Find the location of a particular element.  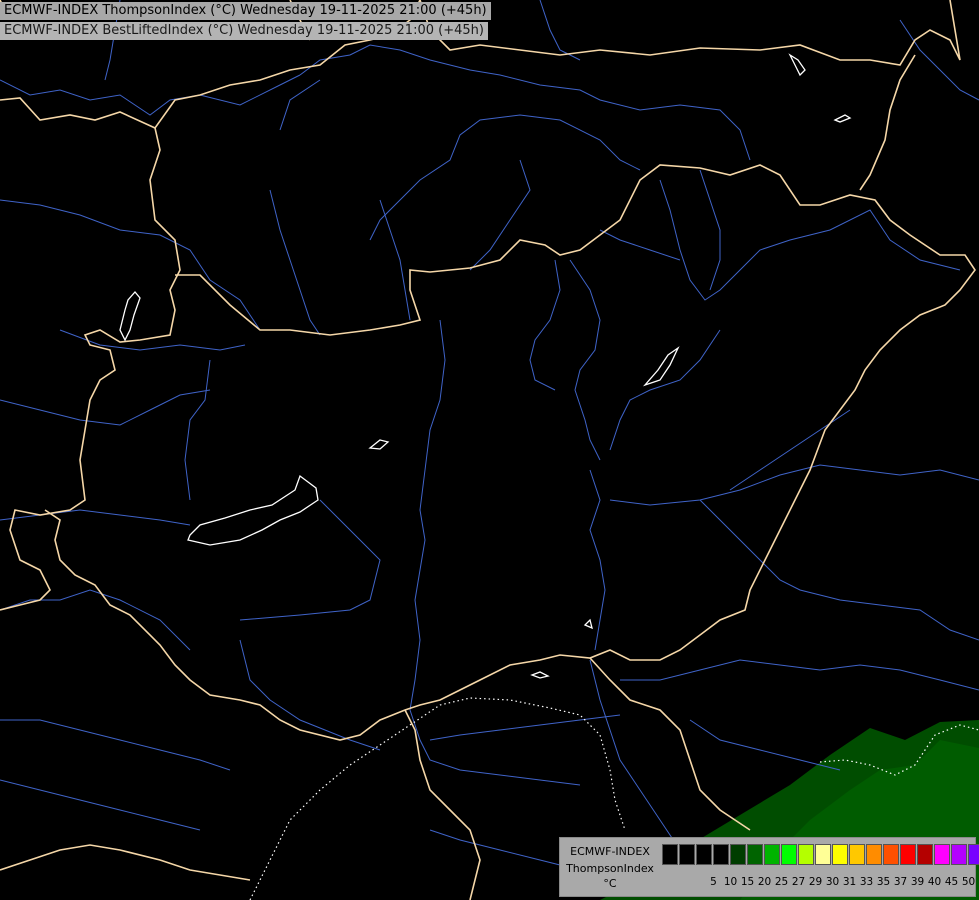

legend-ticks: 51015202527293031333537394045505560 is located at coordinates (842, 882).